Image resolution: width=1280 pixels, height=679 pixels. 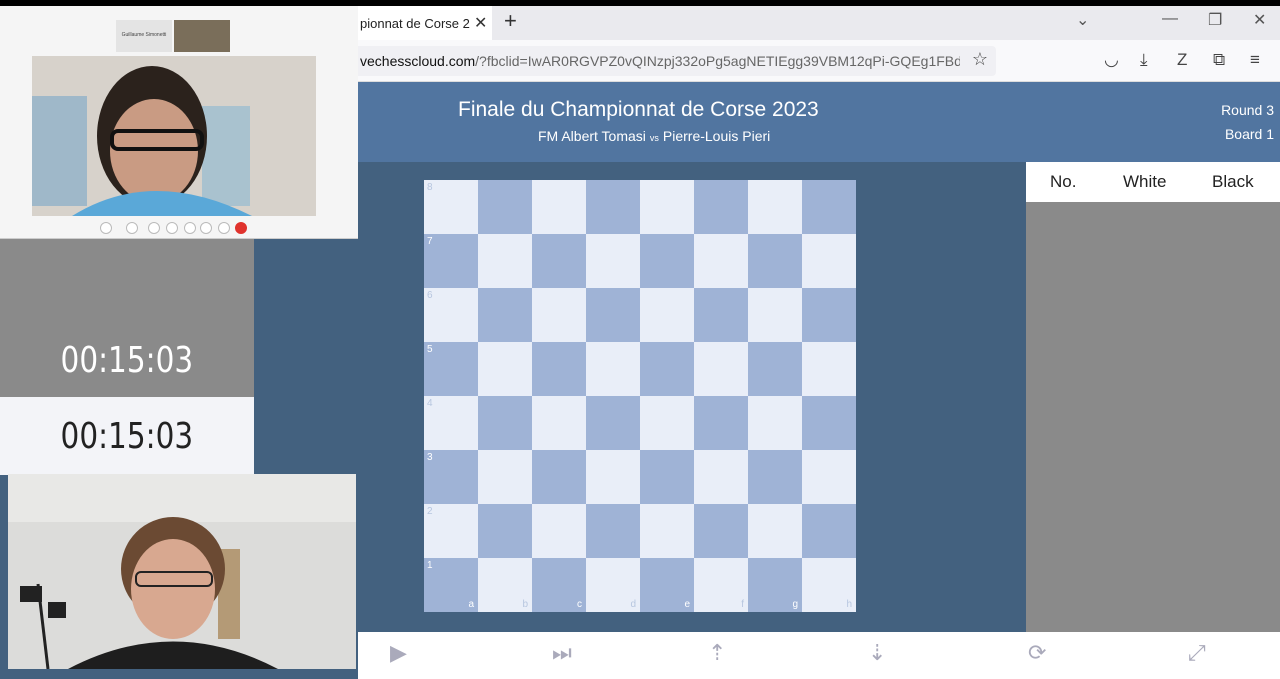 I want to click on board-square-c1: c, so click(x=559, y=585).